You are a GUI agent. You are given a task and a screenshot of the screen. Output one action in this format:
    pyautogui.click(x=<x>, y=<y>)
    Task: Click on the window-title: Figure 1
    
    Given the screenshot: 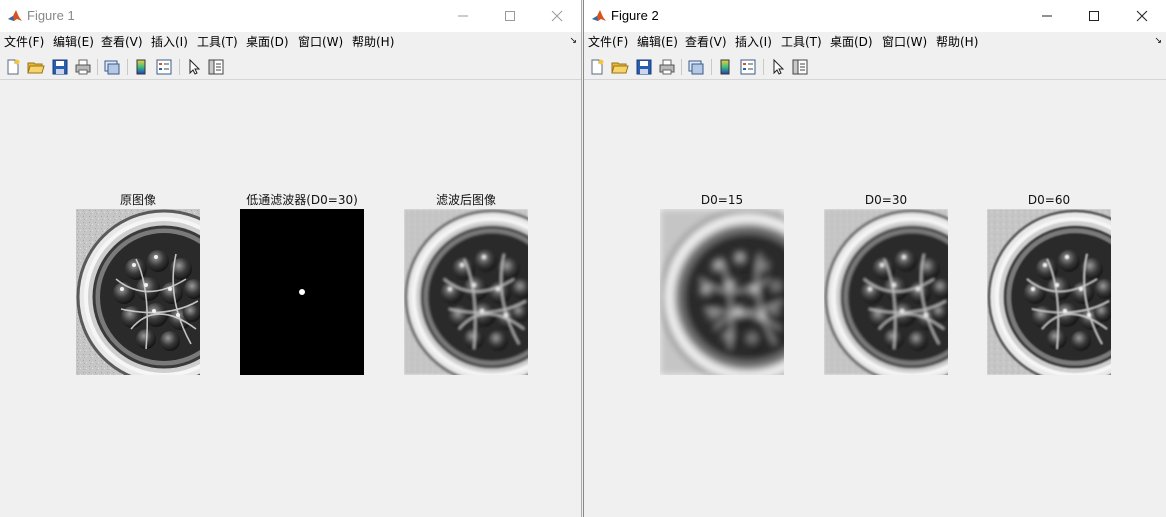 What is the action you would take?
    pyautogui.click(x=51, y=15)
    